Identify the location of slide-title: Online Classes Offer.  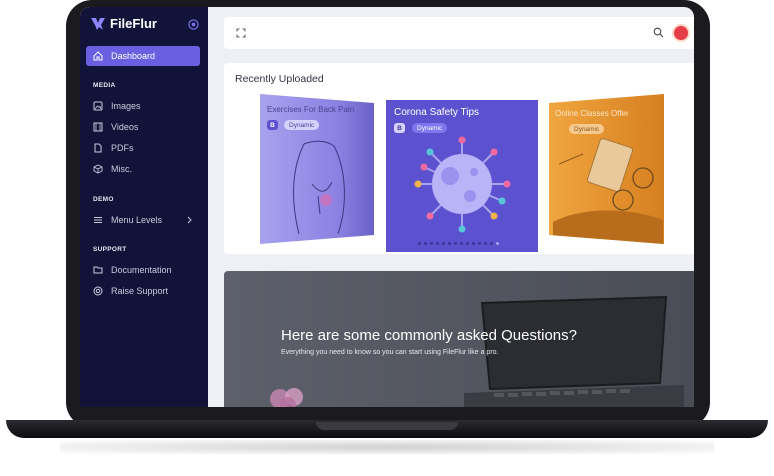
(592, 113).